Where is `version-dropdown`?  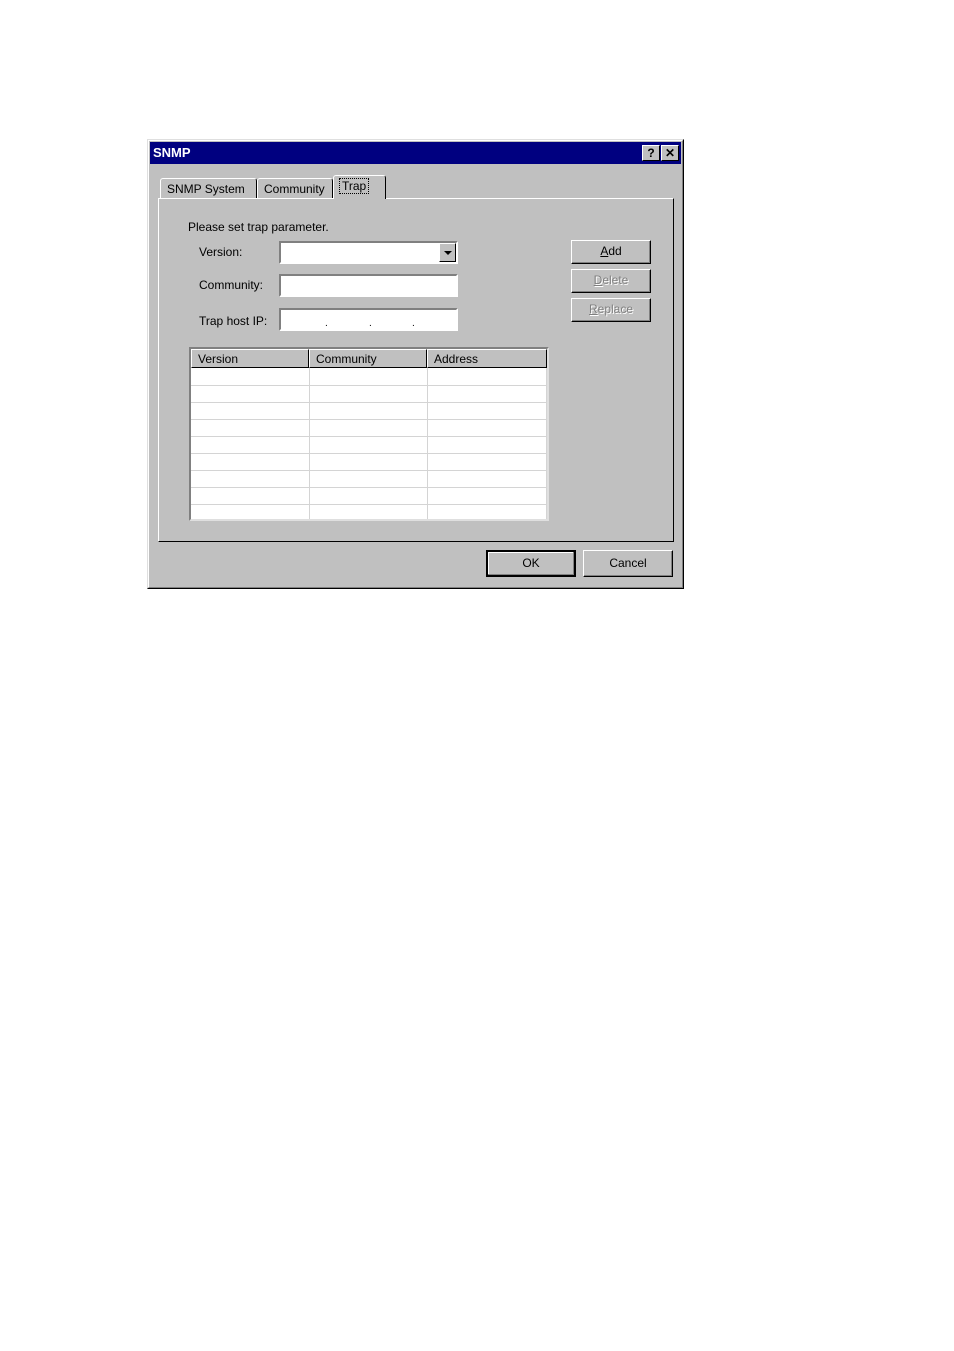
version-dropdown is located at coordinates (368, 252).